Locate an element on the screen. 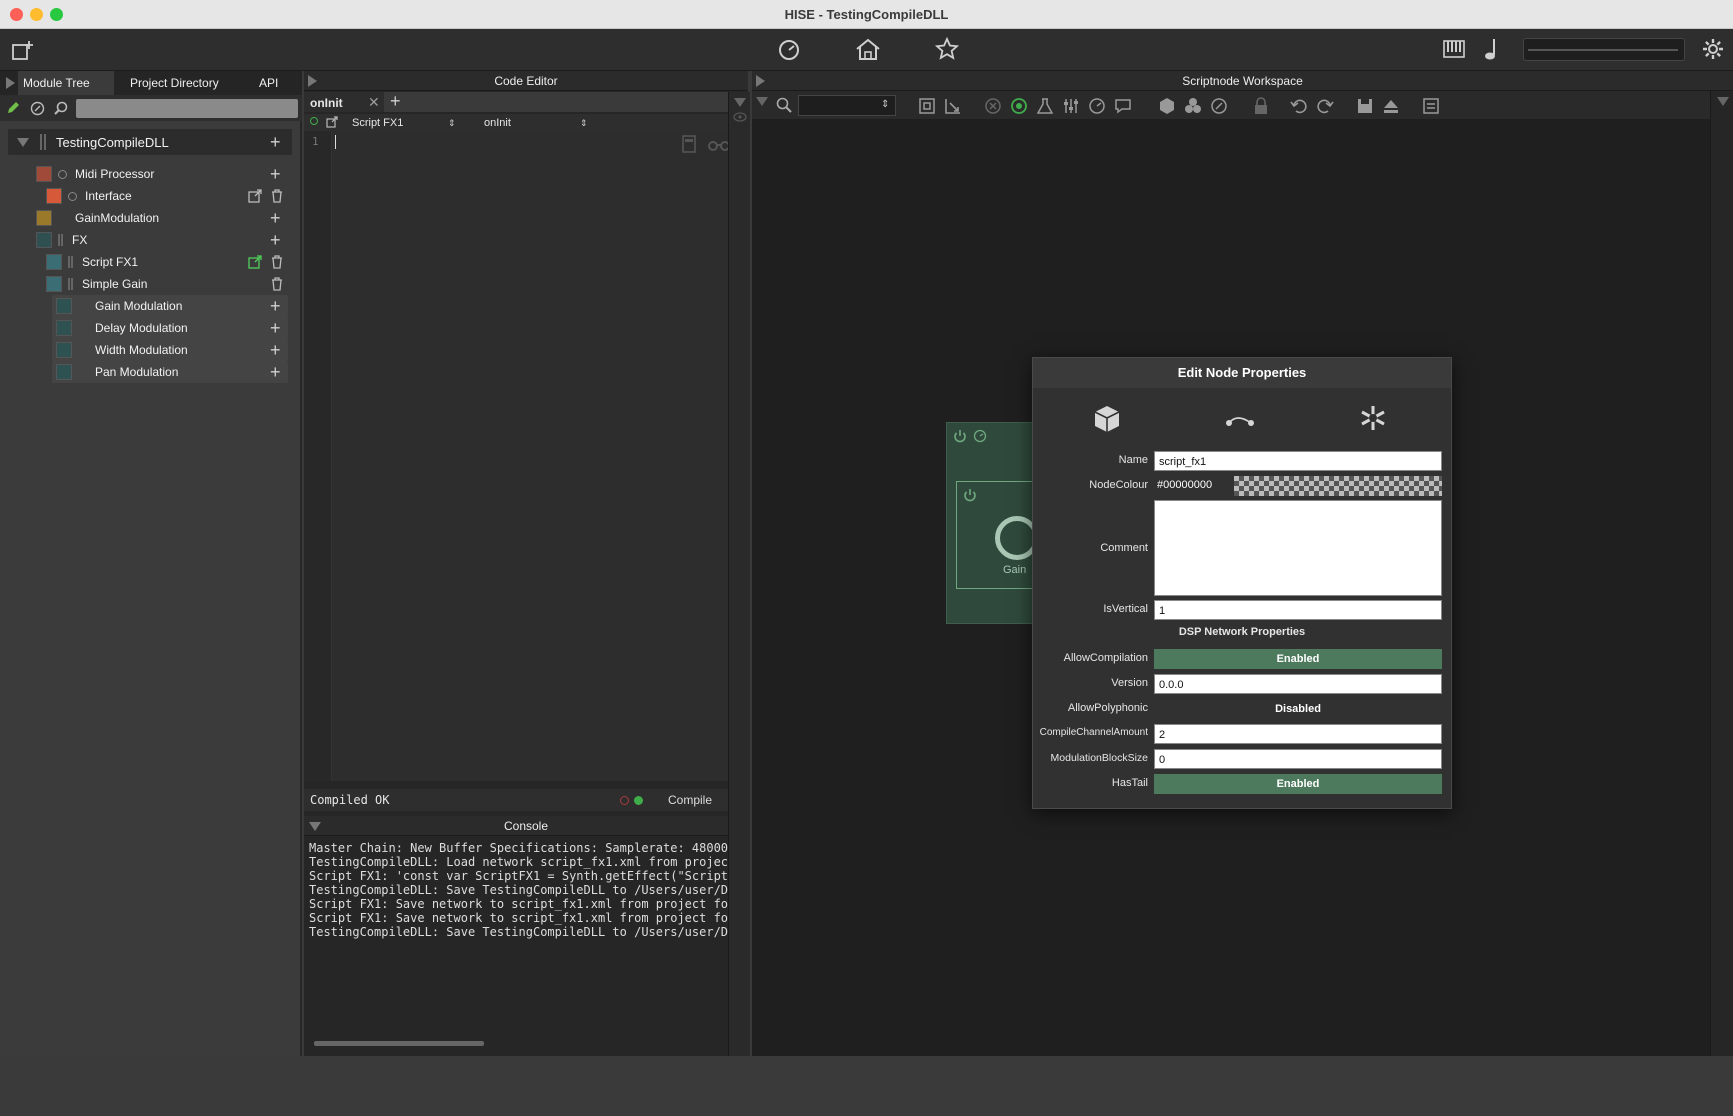 This screenshot has height=1116, width=1733. console-horizontal-scrollbar is located at coordinates (399, 1043).